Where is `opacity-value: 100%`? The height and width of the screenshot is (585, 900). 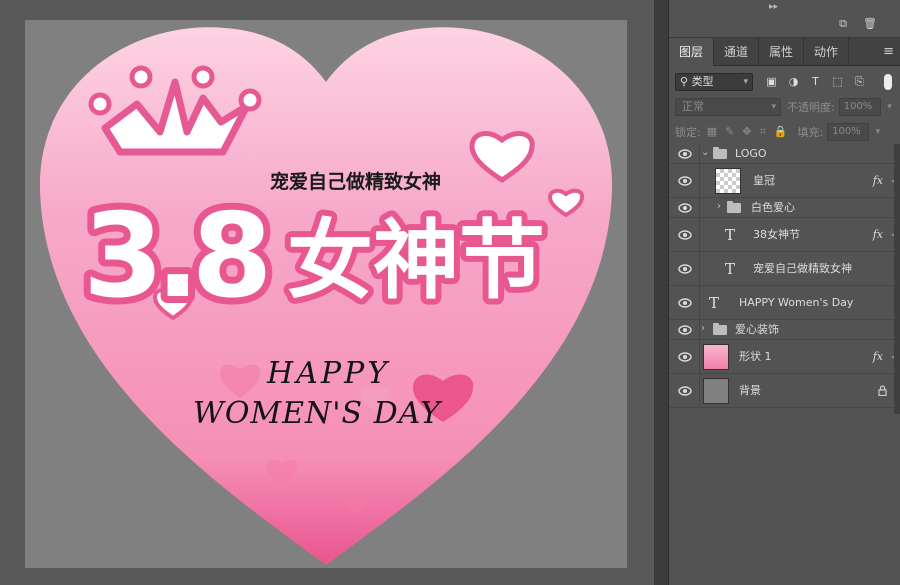 opacity-value: 100% is located at coordinates (858, 106).